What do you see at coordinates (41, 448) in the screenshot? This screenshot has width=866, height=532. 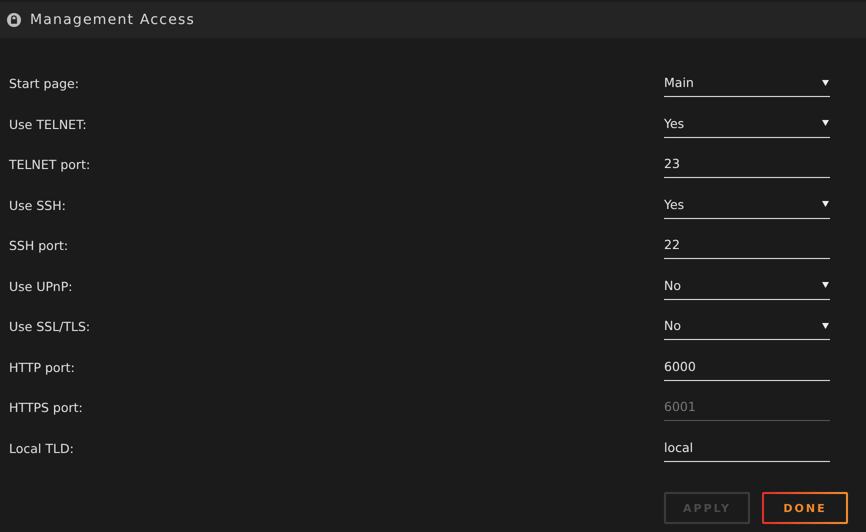 I see `field-label: Local TLD:` at bounding box center [41, 448].